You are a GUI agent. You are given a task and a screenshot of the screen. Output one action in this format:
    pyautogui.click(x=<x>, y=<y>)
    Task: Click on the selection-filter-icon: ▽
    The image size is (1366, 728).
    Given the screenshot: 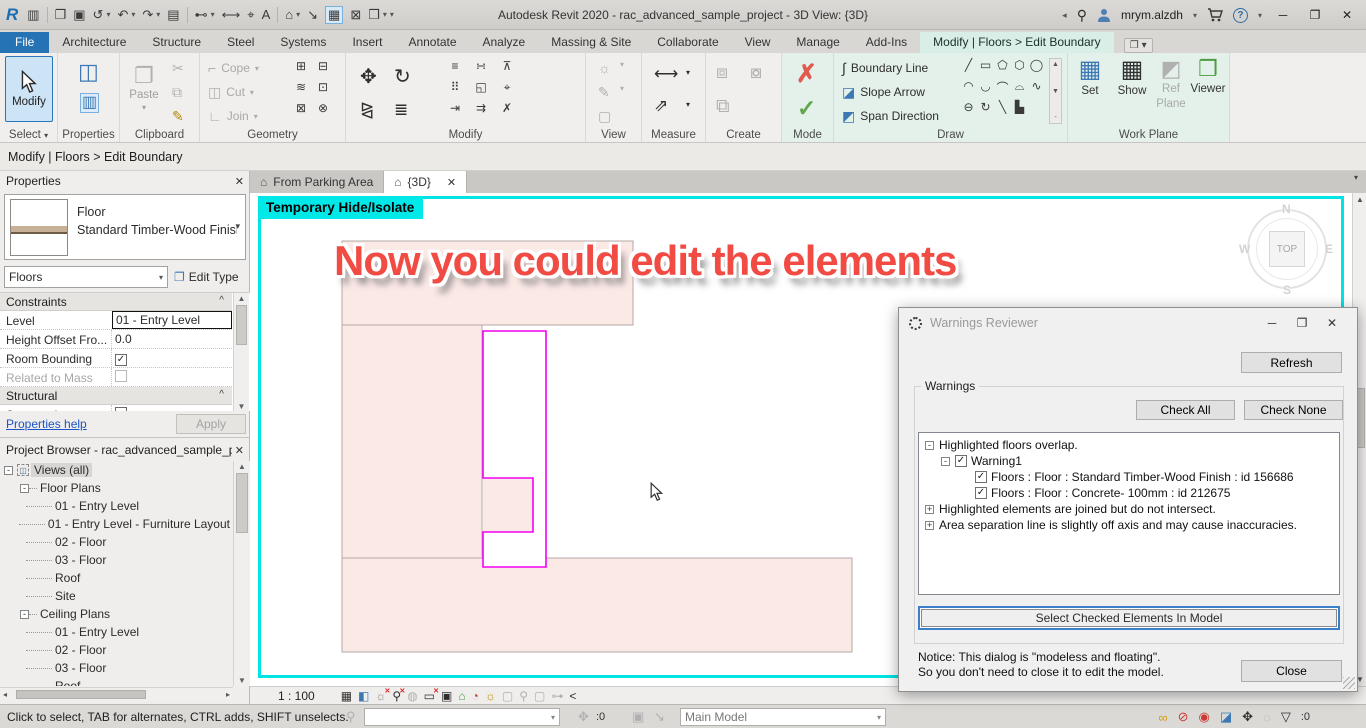 What is the action you would take?
    pyautogui.click(x=1286, y=717)
    